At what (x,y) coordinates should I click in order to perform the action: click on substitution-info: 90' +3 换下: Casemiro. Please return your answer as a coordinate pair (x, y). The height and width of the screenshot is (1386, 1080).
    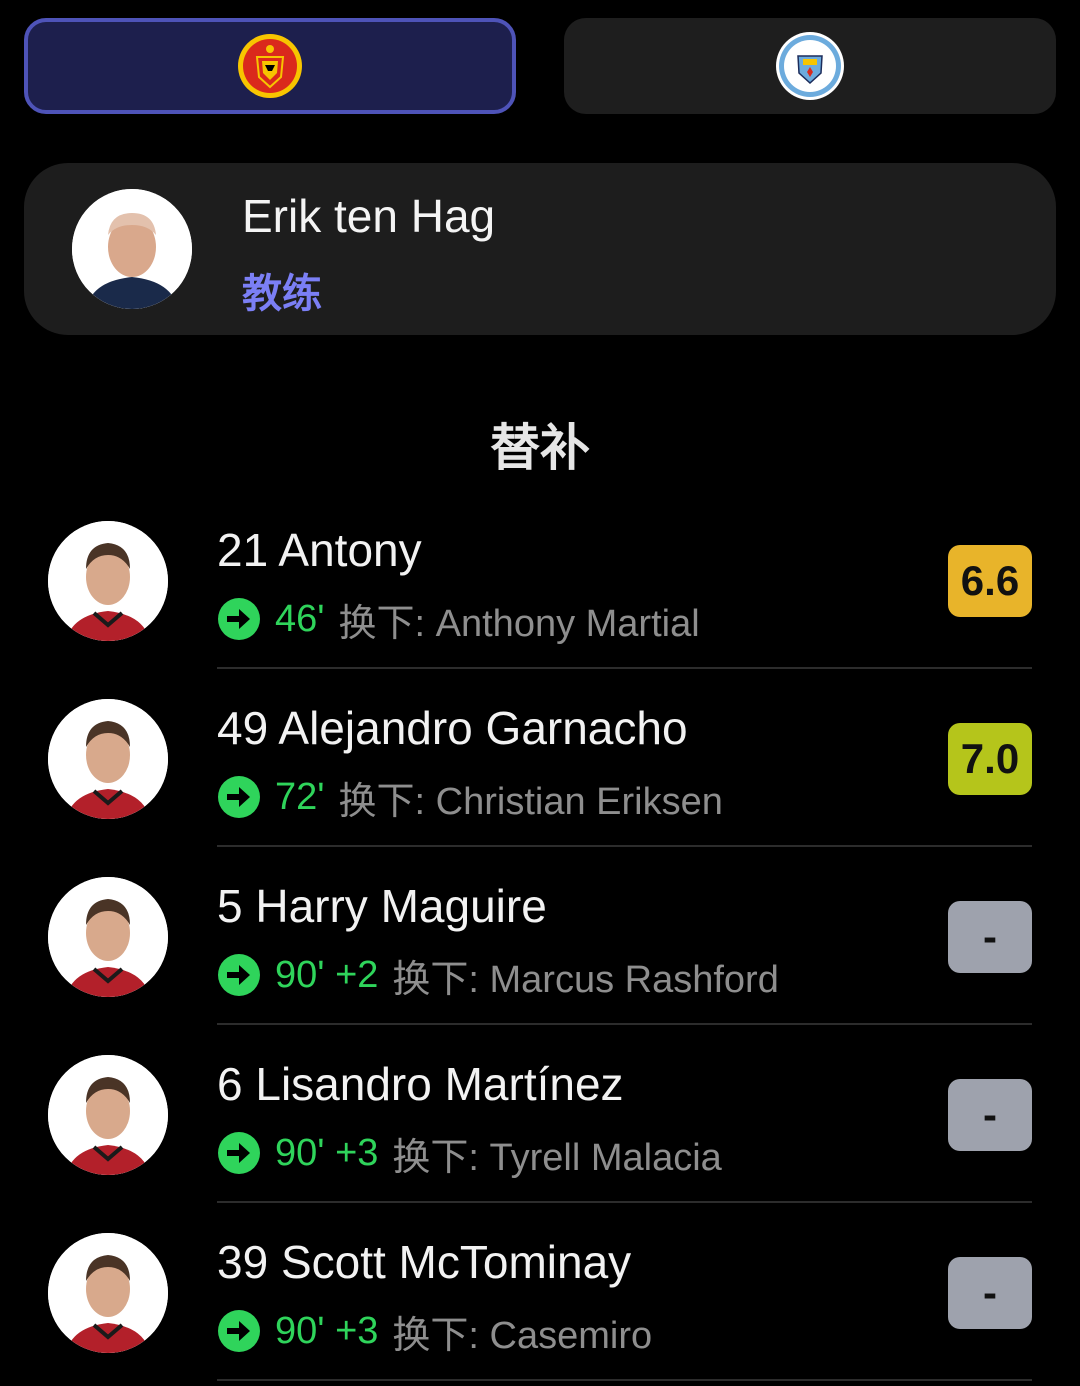
    Looking at the image, I should click on (434, 1332).